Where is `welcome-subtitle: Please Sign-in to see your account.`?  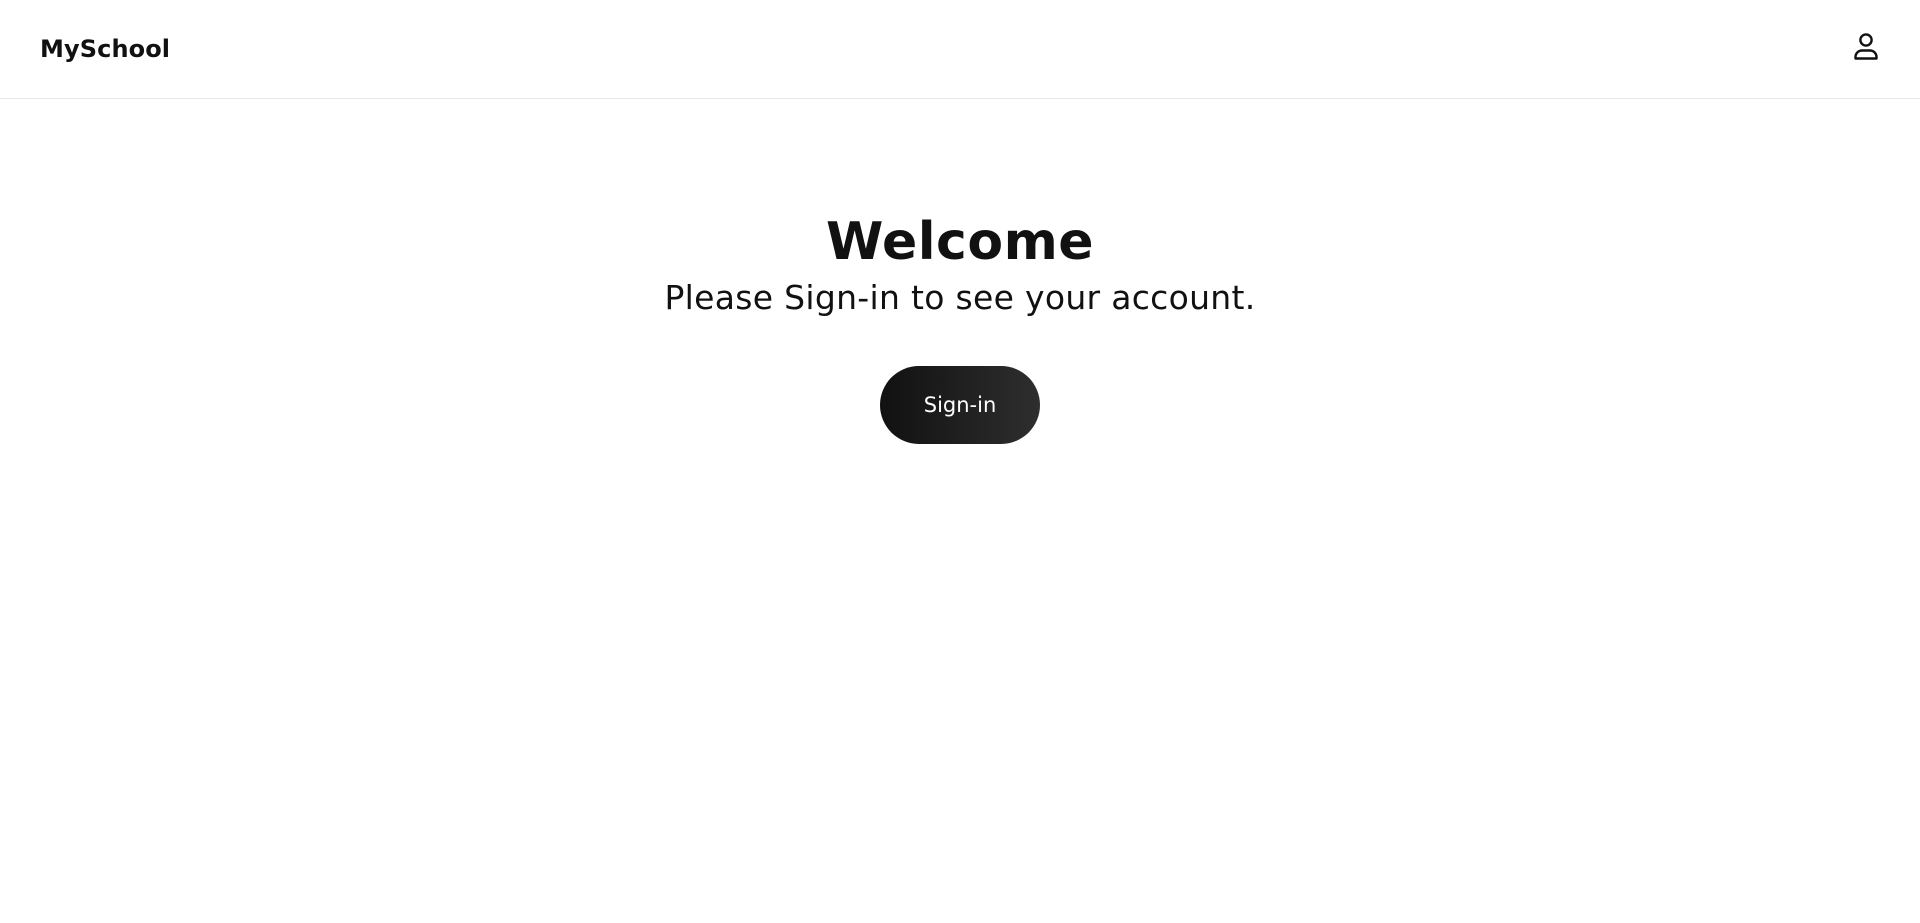
welcome-subtitle: Please Sign-in to see your account. is located at coordinates (960, 297).